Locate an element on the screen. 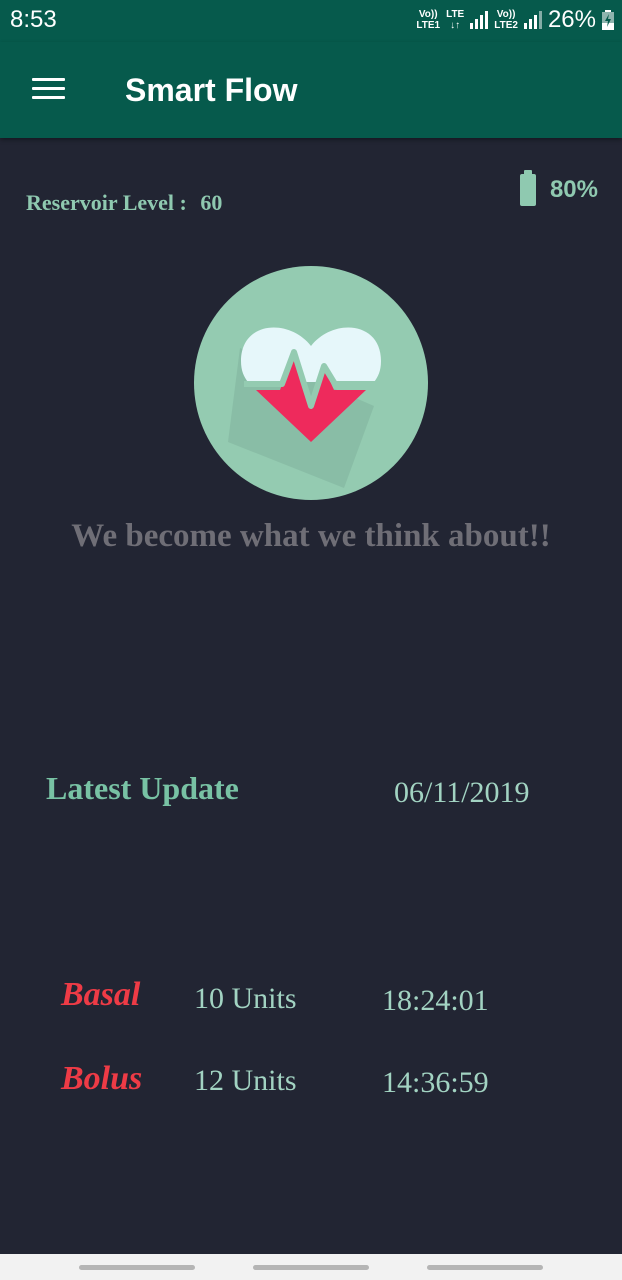  status-indicators: Vo)) LTE1 LTE ↓↑ Vo)) LTE2 26% is located at coordinates (515, 20).